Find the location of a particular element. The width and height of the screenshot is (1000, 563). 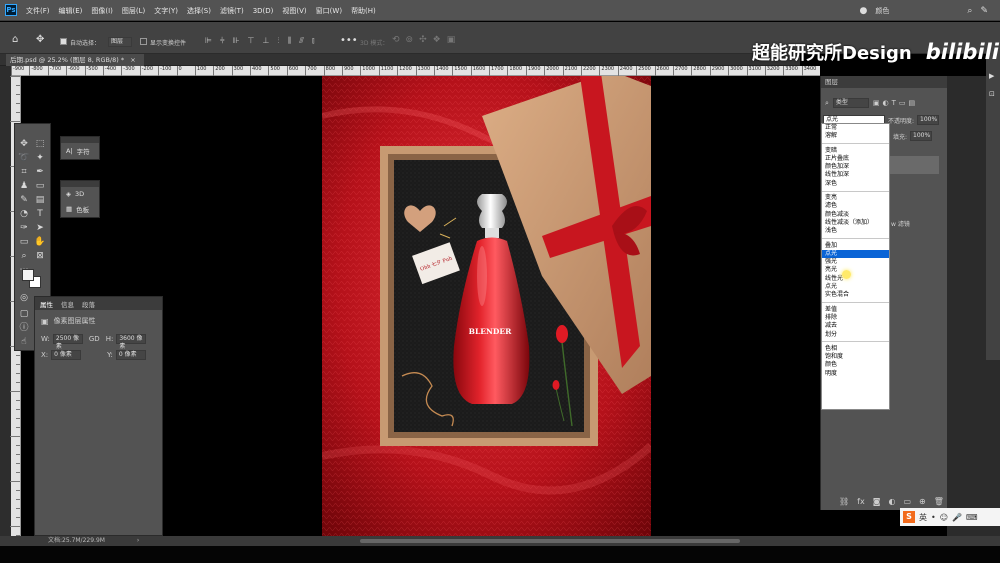

dodge-tool-icon: ◔ is located at coordinates (24, 214).